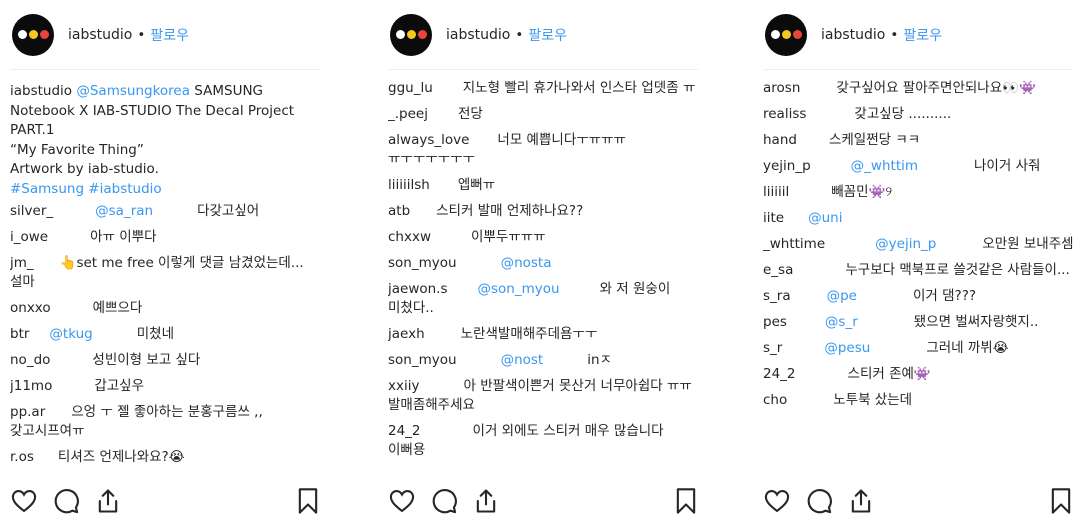 The height and width of the screenshot is (527, 1080). What do you see at coordinates (31, 386) in the screenshot?
I see `comment-username: j11mo` at bounding box center [31, 386].